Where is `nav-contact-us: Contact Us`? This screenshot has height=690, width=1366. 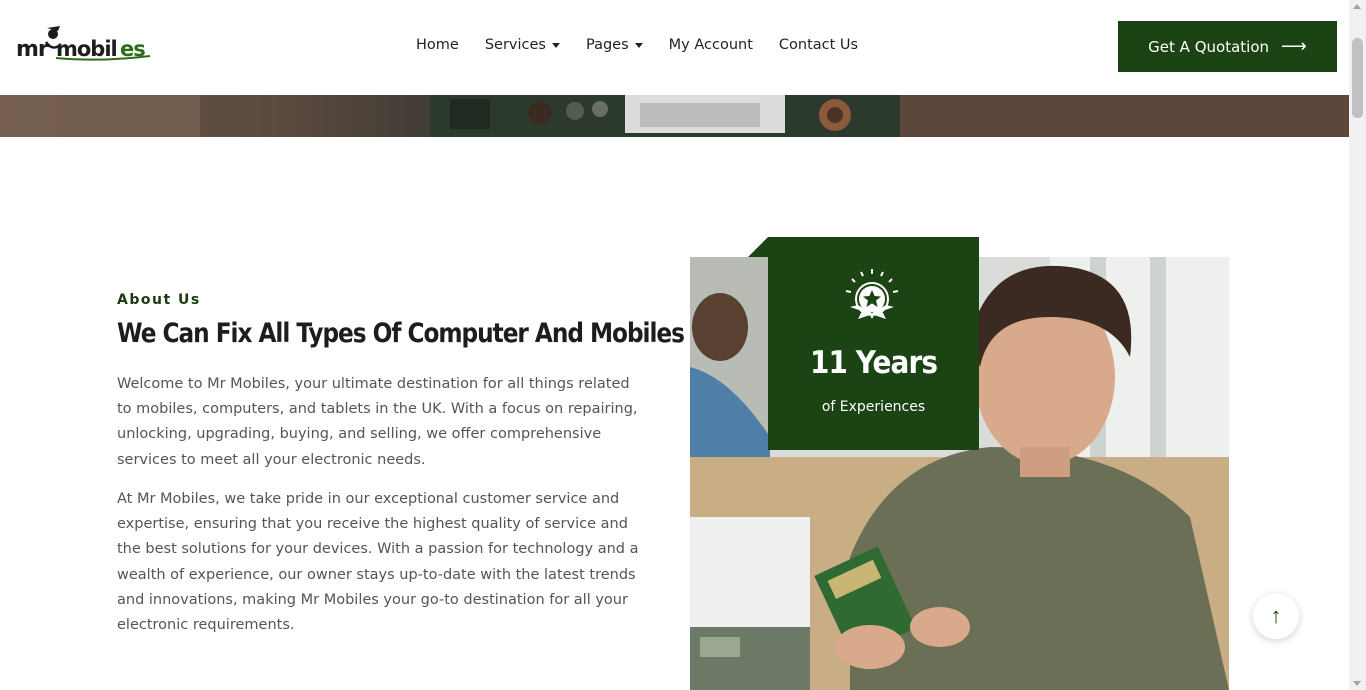 nav-contact-us: Contact Us is located at coordinates (818, 45).